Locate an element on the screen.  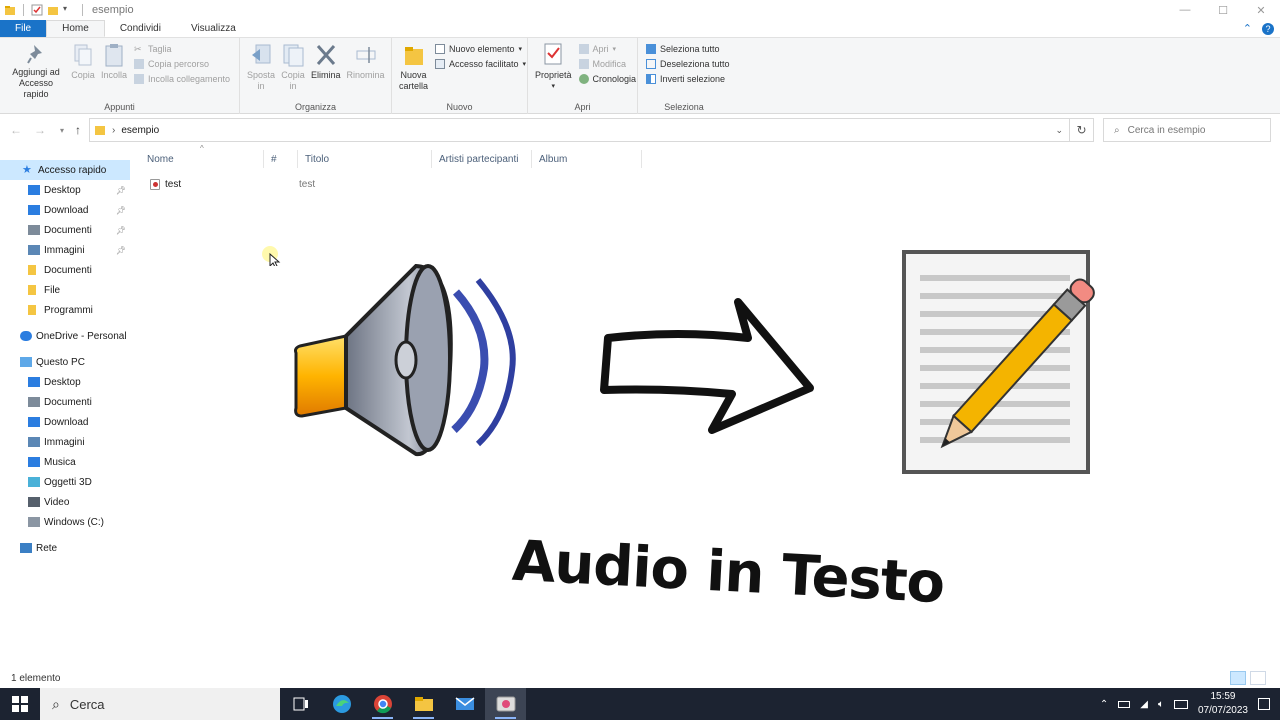
copy-path-label: Copia percorso is located at coordinates (179, 64).